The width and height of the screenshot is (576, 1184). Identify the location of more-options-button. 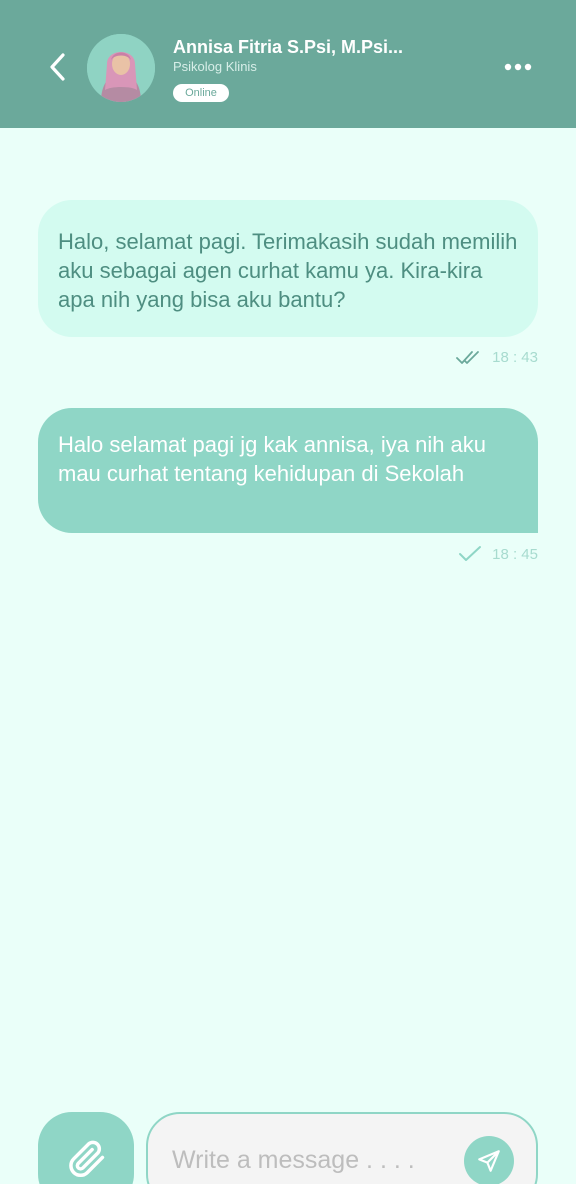
(518, 67).